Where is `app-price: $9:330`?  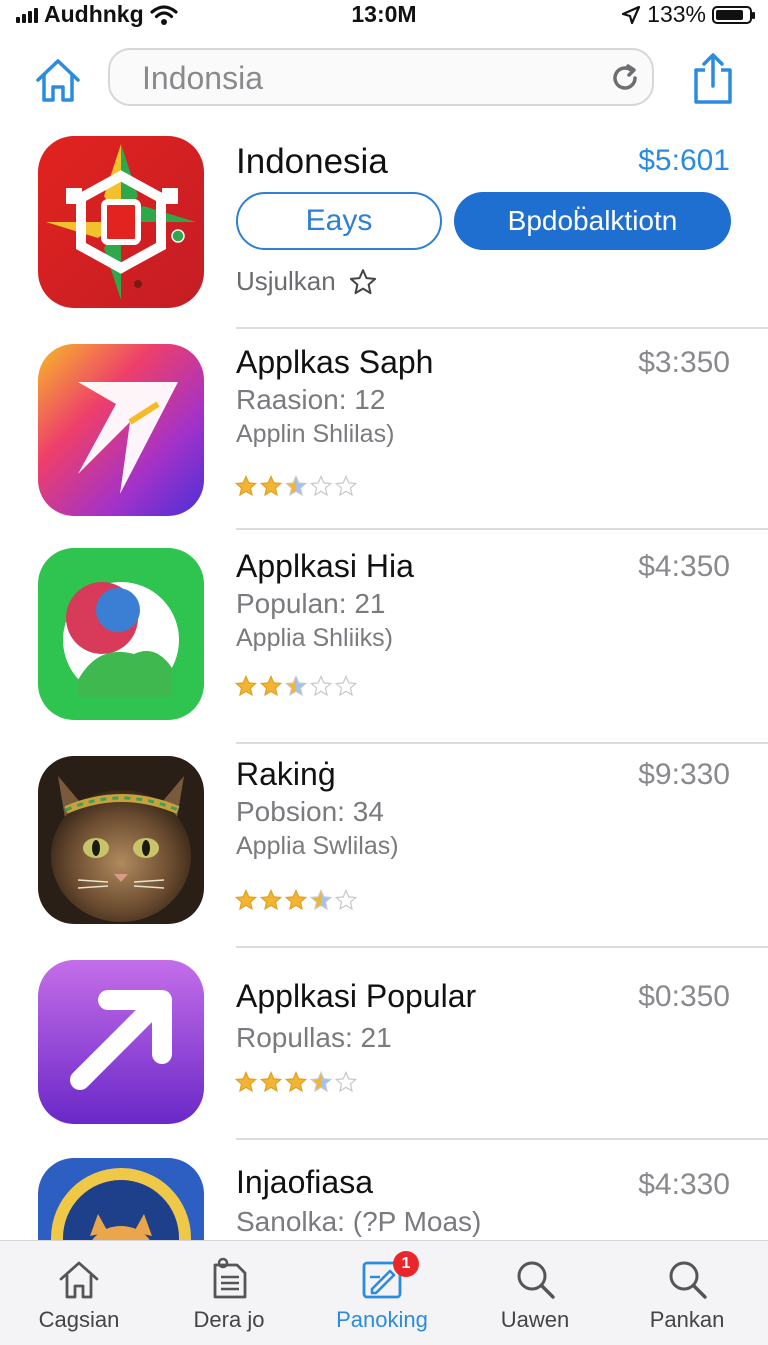 app-price: $9:330 is located at coordinates (684, 774).